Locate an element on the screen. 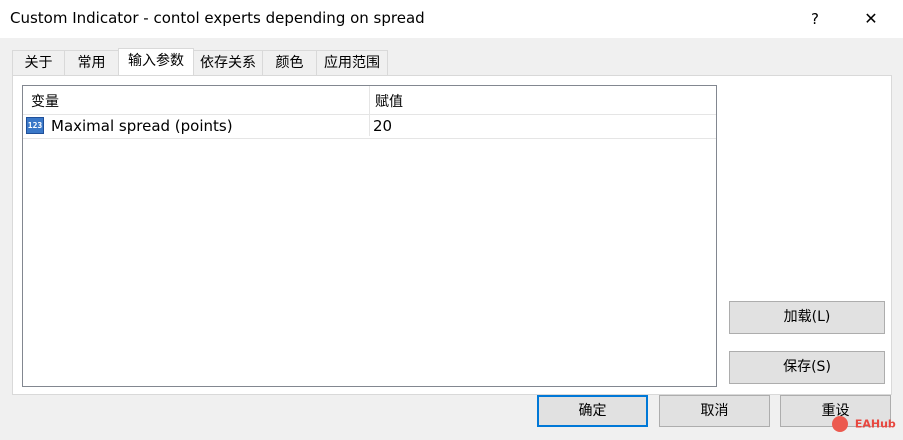 This screenshot has width=903, height=440. close-button: ✕ is located at coordinates (871, 19).